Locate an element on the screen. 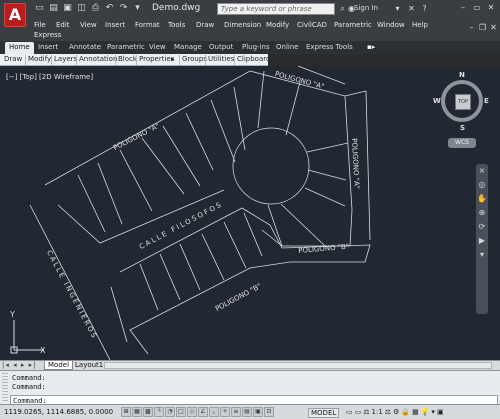  menu-civilcad: CivilCAD is located at coordinates (312, 25).